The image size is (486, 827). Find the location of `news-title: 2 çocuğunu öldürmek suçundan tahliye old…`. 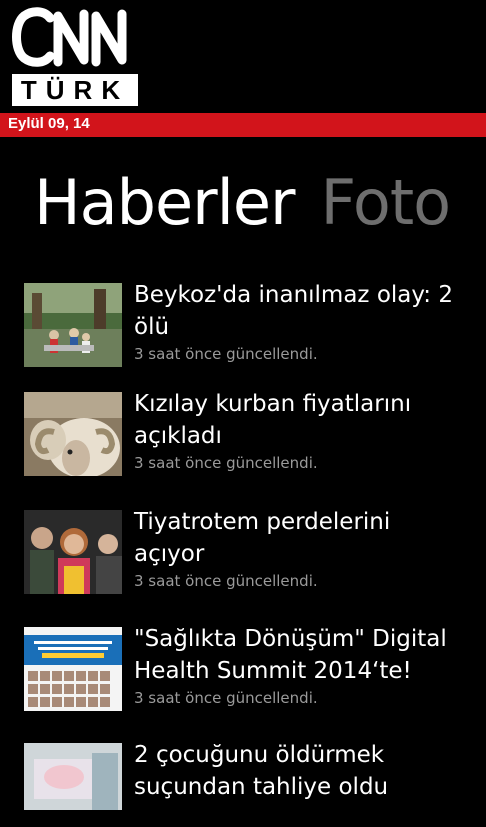

news-title: 2 çocuğunu öldürmek suçundan tahliye old… is located at coordinates (261, 771).